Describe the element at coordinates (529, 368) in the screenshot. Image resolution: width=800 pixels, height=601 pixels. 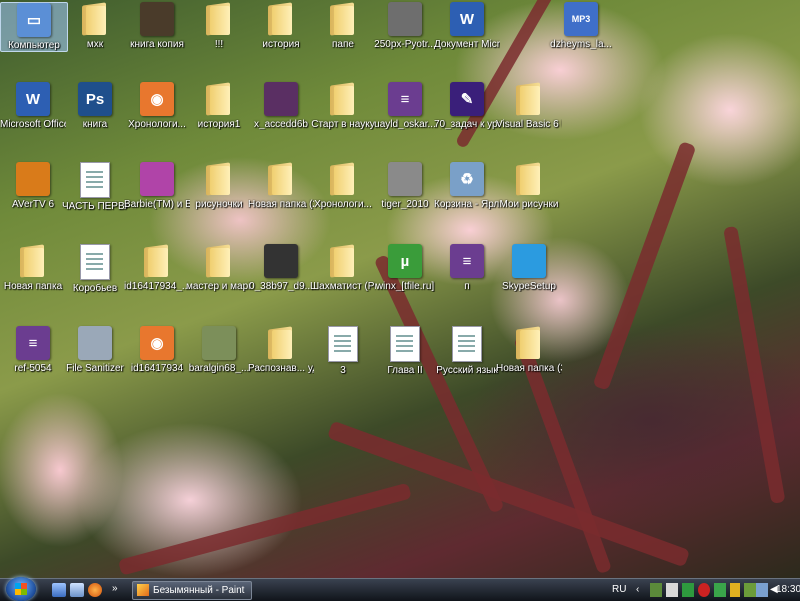
I see `desktop-icon-label: Новая папка (3)` at that location.